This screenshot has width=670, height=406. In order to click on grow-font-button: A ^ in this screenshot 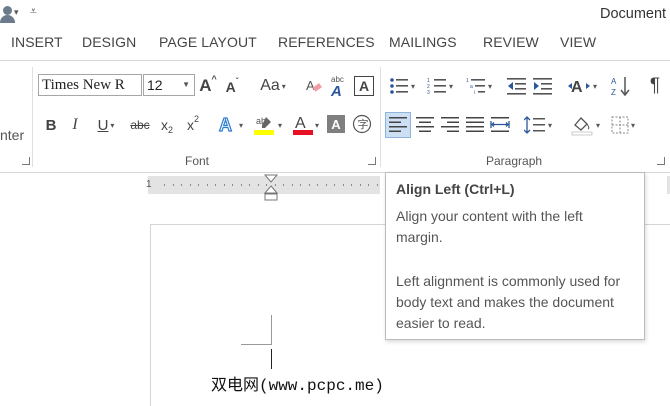, I will do `click(208, 85)`.